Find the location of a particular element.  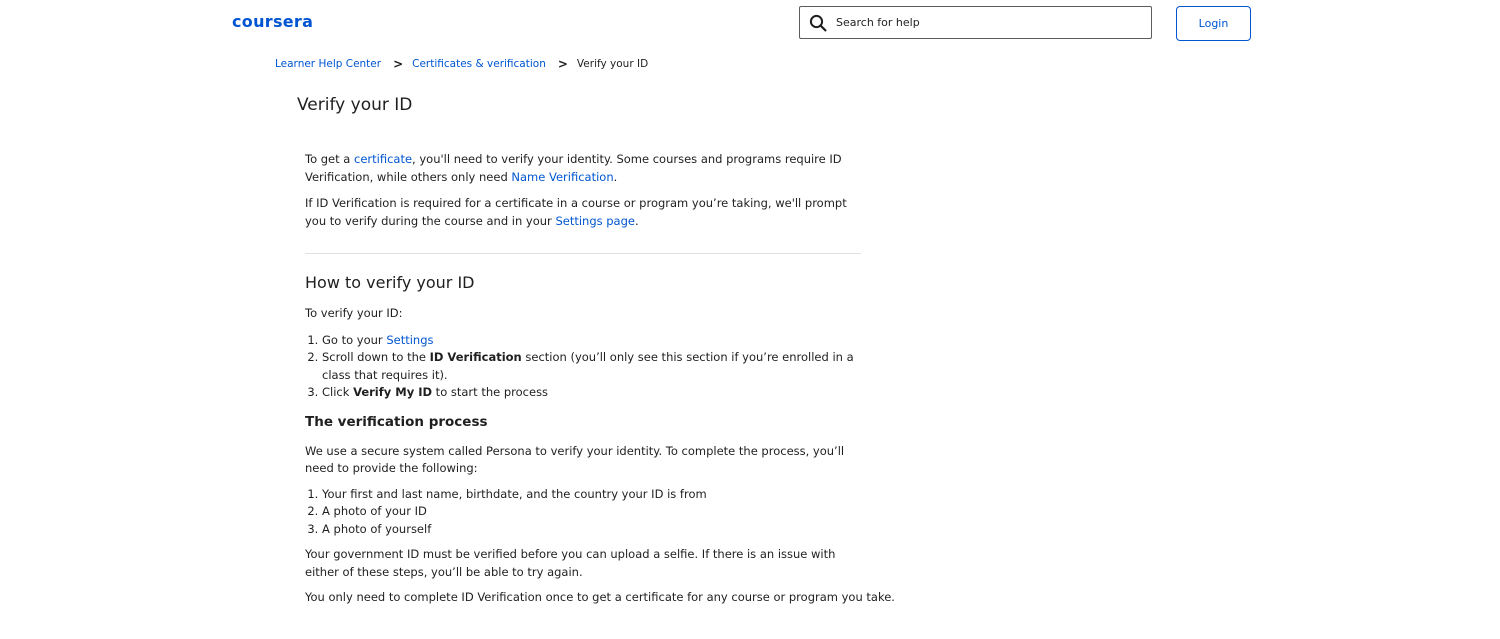

text: to start the process is located at coordinates (490, 392).